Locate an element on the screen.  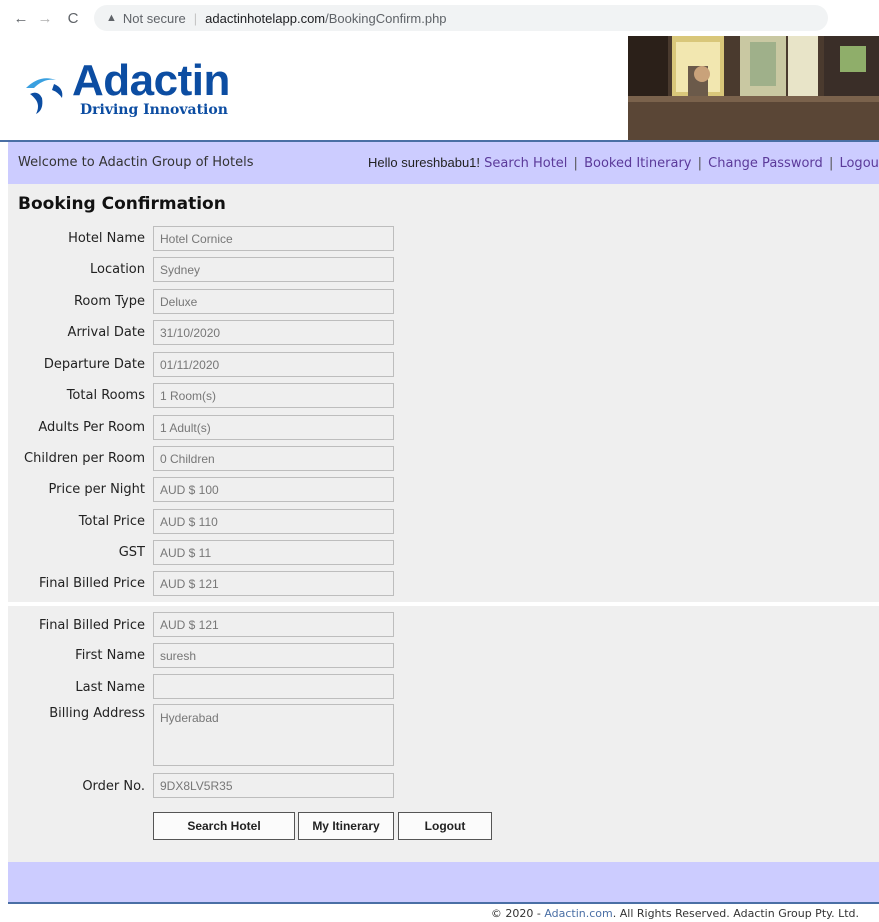
label-last-name: Last Name is located at coordinates (110, 687).